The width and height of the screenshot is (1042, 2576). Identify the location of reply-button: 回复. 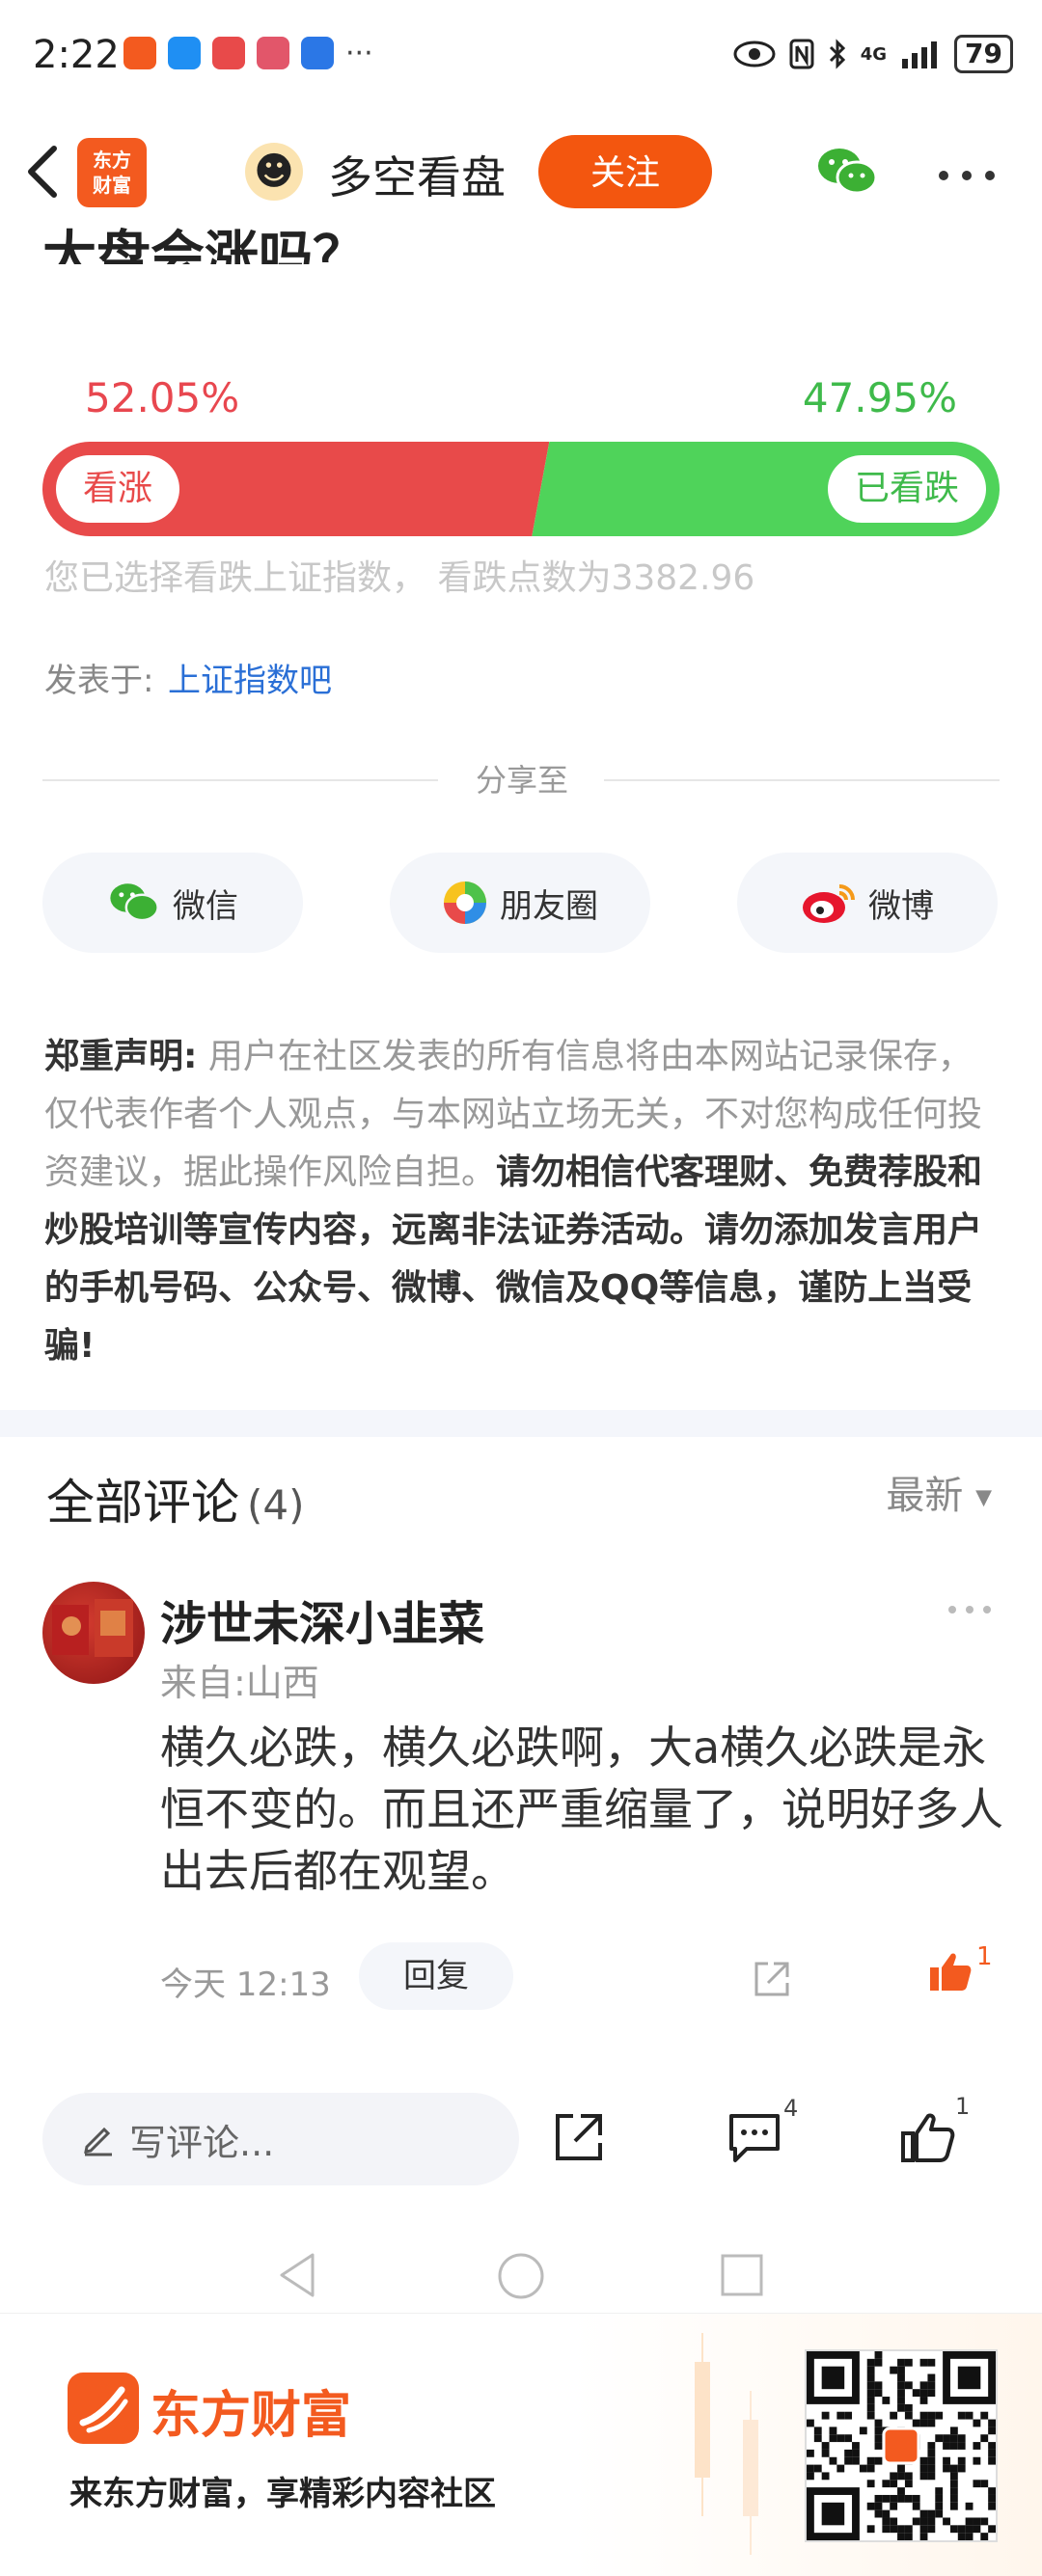
(436, 1976).